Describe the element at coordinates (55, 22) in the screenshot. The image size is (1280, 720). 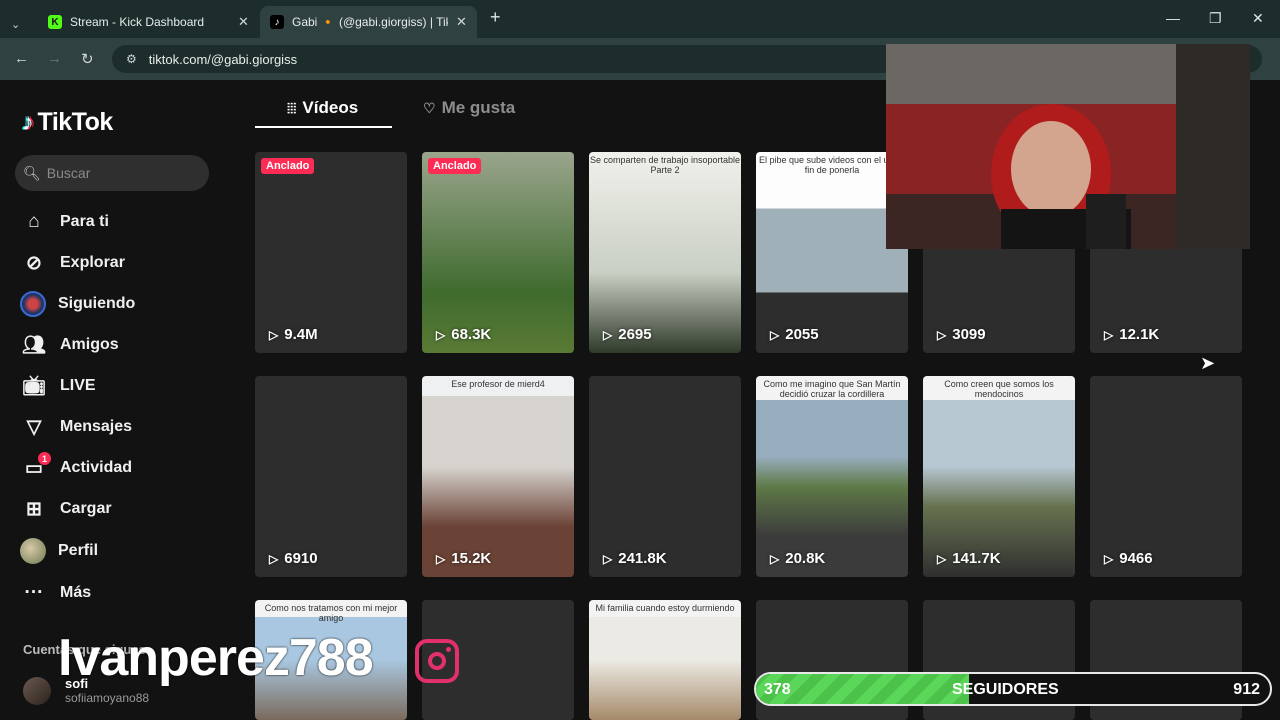
I see `kick-icon: K` at that location.